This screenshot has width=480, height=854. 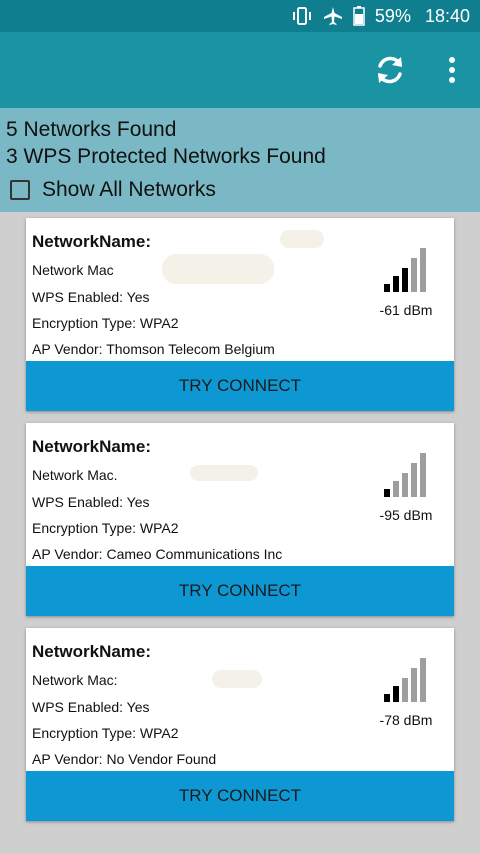 I want to click on signal-dbm: -61 dBm, so click(x=406, y=310).